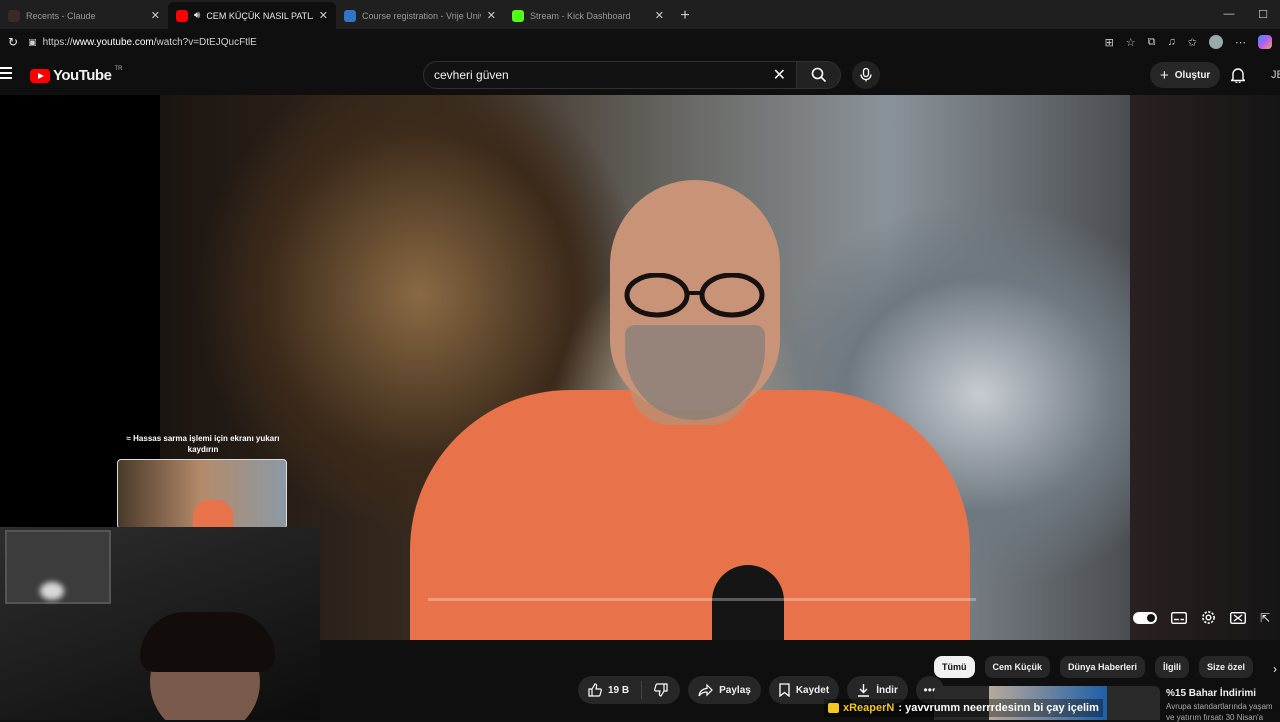  I want to click on youtube-favicon-icon, so click(182, 15).